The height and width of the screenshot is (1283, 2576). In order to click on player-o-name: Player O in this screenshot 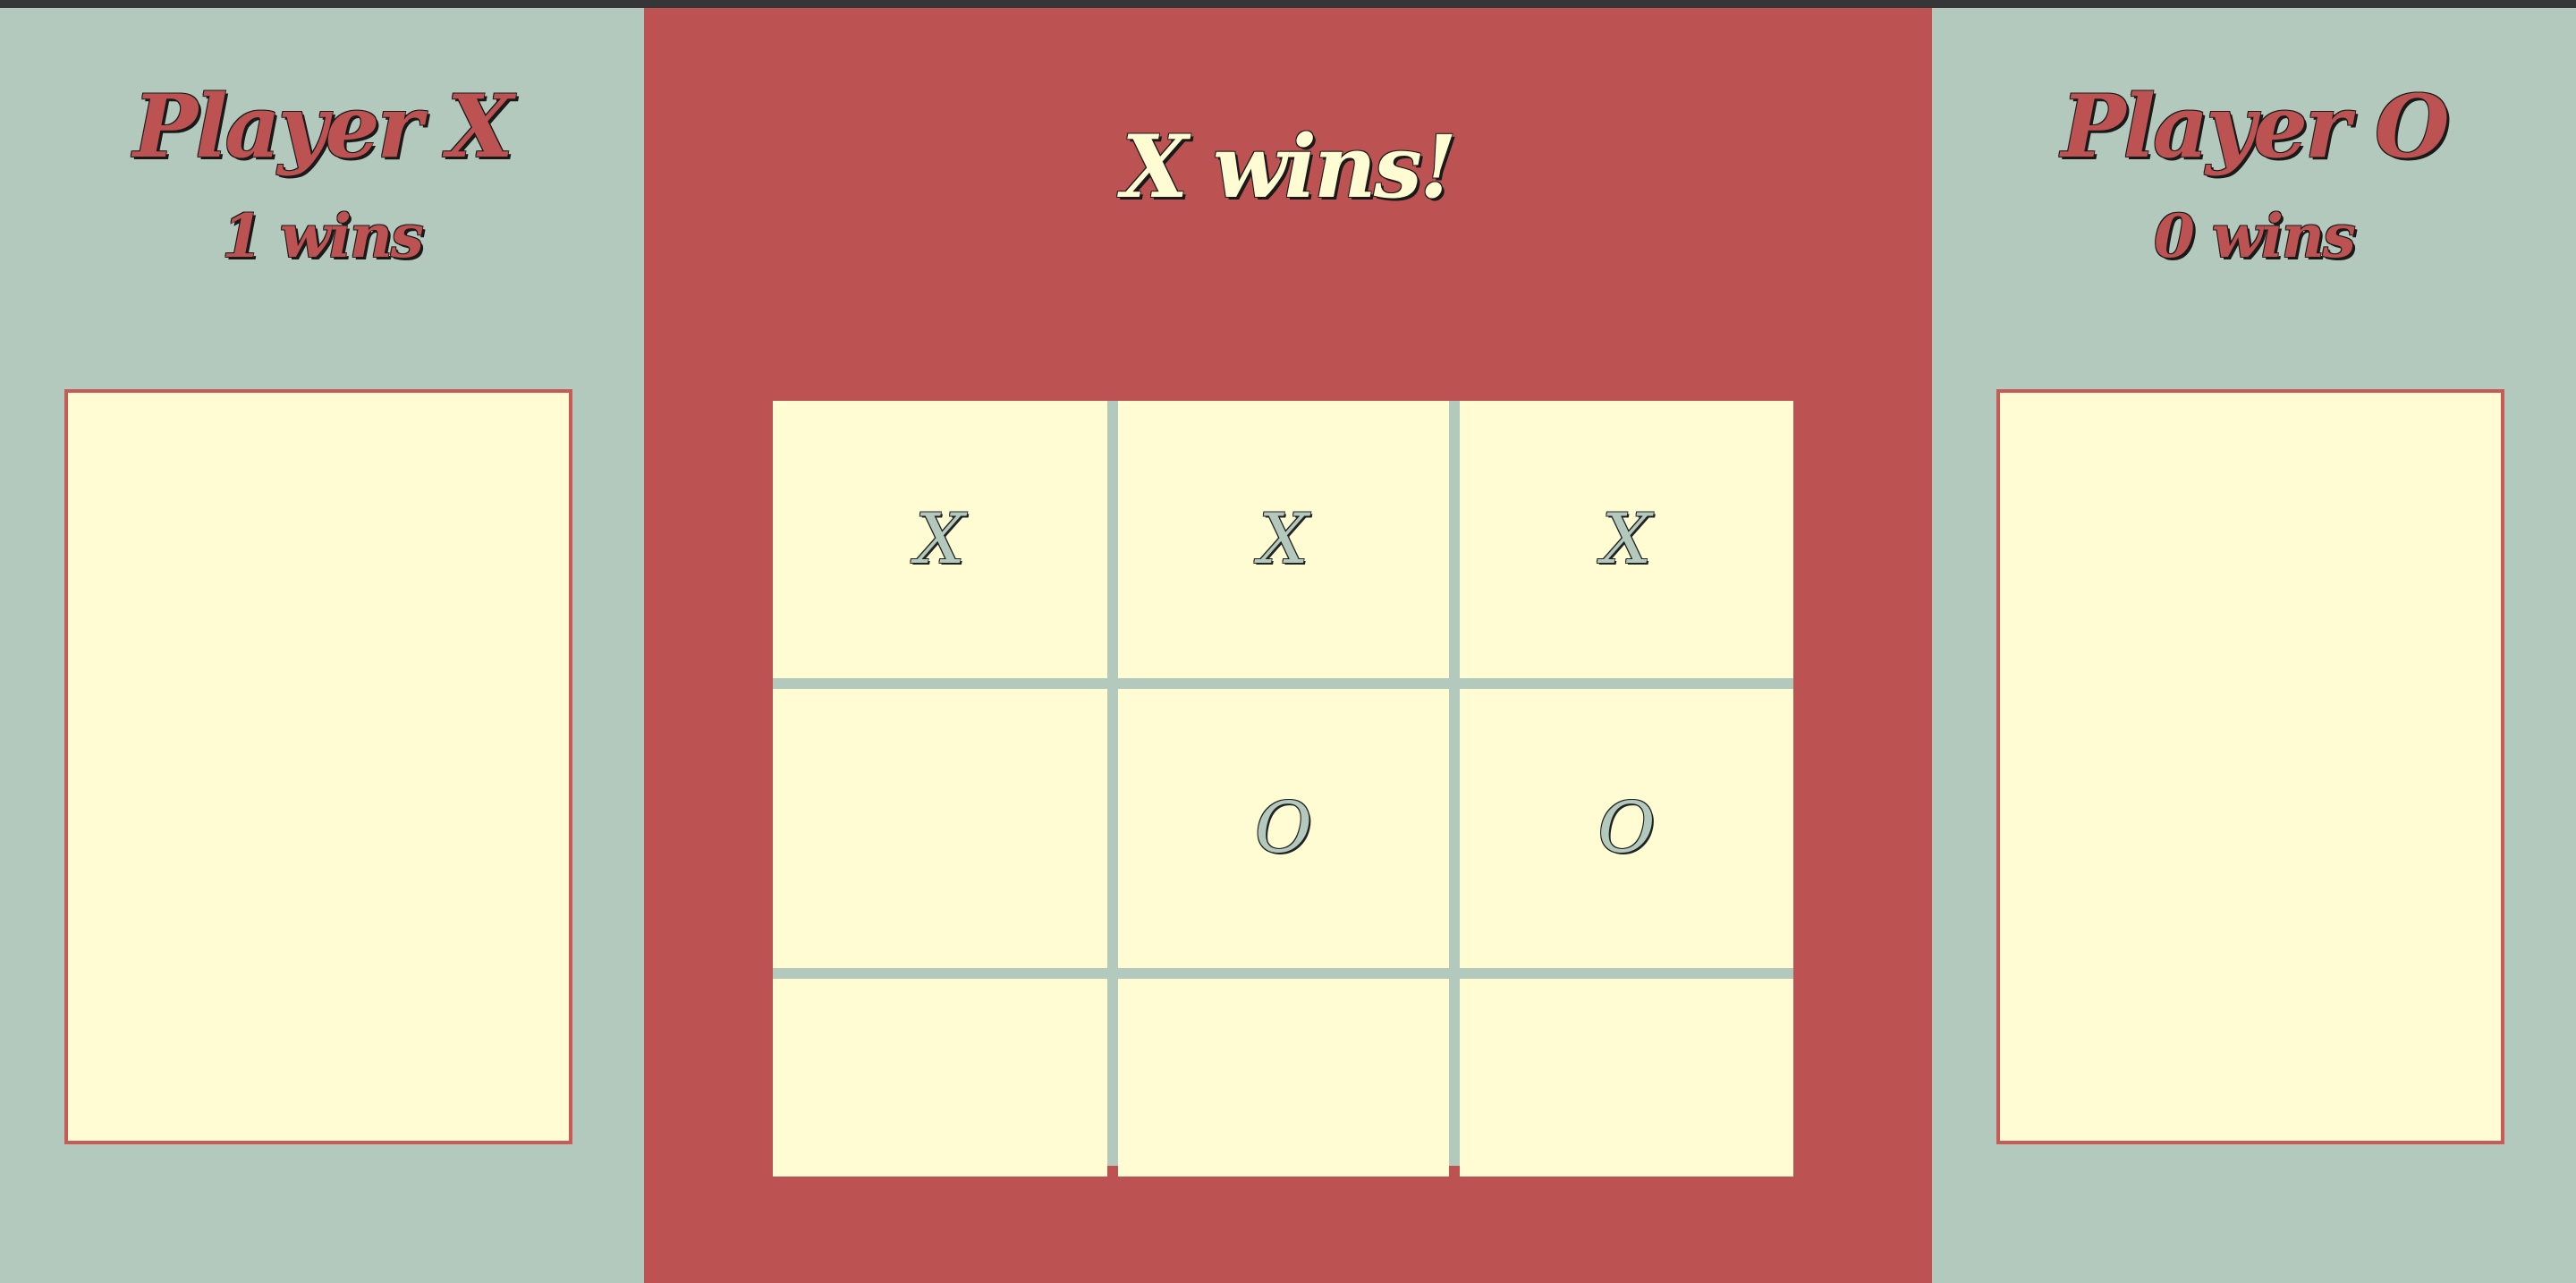, I will do `click(2255, 126)`.